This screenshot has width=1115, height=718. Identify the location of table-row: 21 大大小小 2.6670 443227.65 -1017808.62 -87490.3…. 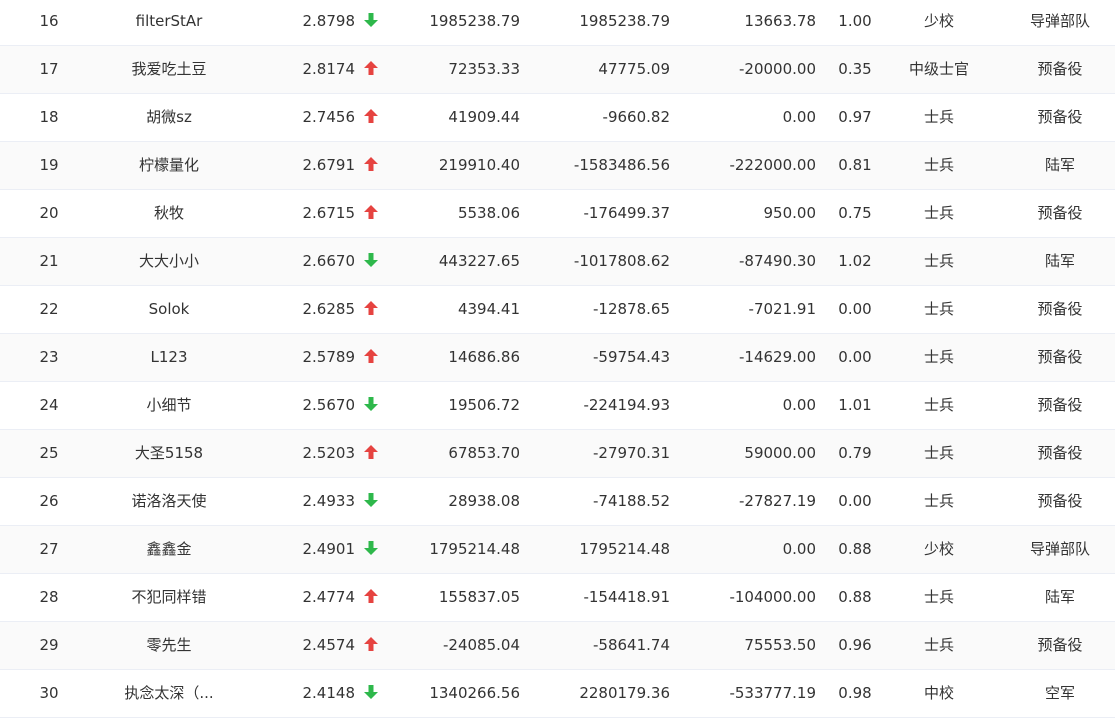
(557, 262).